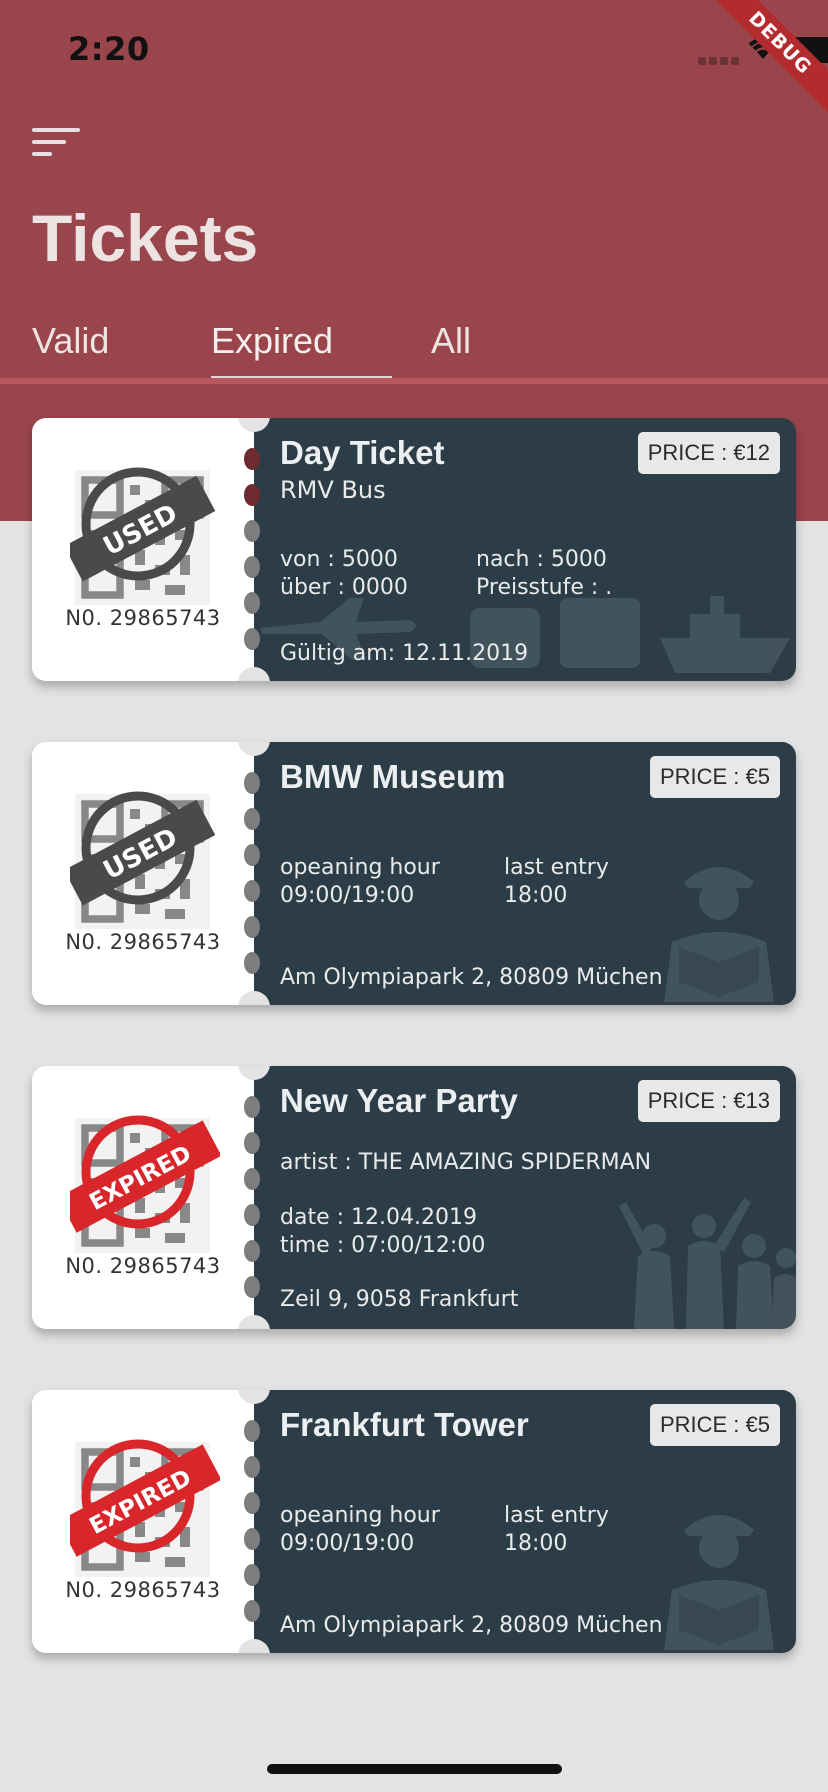  What do you see at coordinates (399, 1100) in the screenshot?
I see `ticket-title: New Year Party` at bounding box center [399, 1100].